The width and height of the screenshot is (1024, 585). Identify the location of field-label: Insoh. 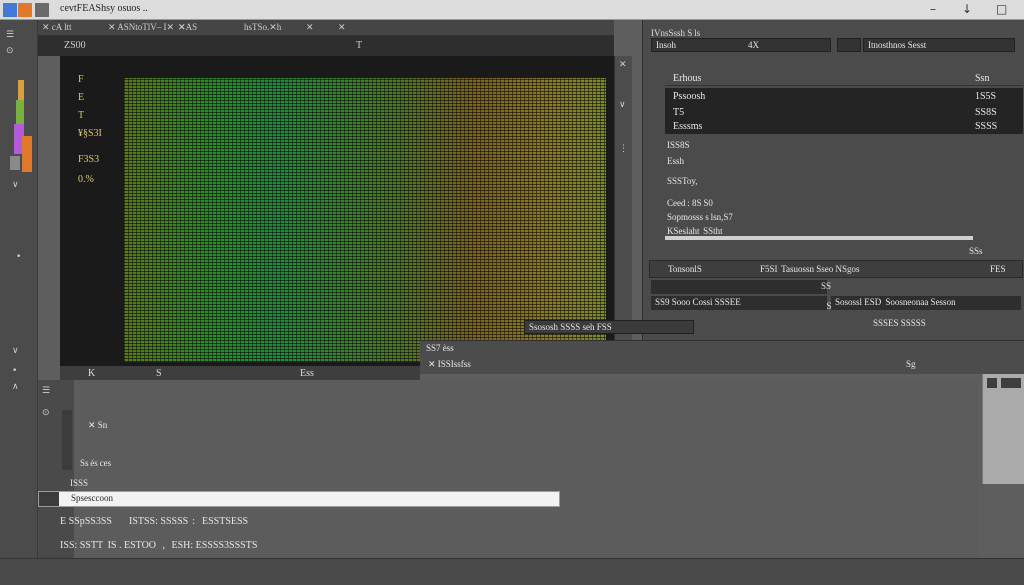
(666, 45).